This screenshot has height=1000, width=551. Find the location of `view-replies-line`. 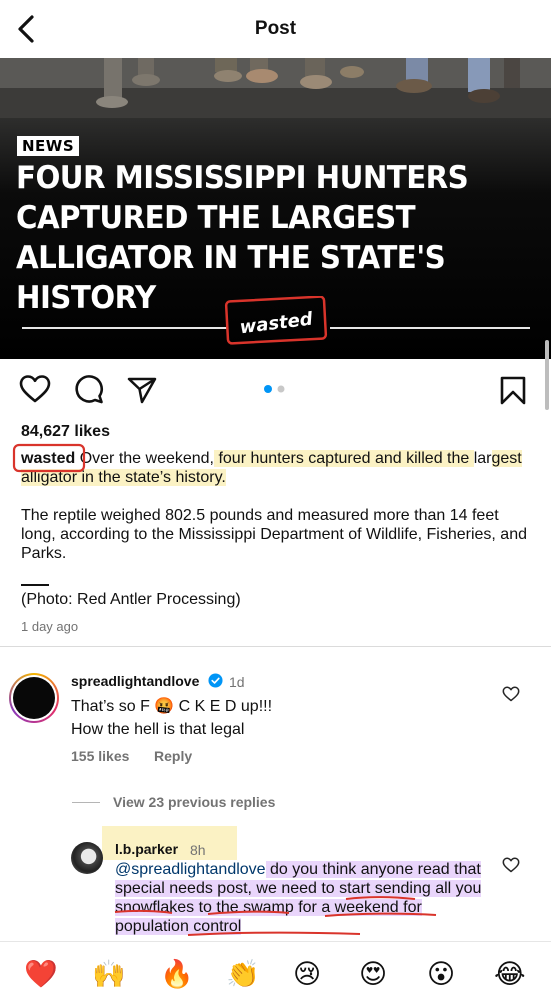

view-replies-line is located at coordinates (86, 802).